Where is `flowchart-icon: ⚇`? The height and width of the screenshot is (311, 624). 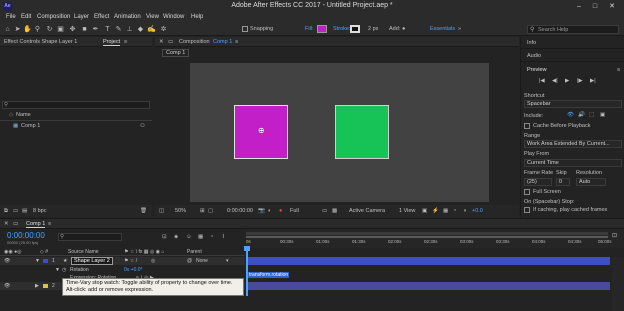 flowchart-icon: ⚇ is located at coordinates (142, 126).